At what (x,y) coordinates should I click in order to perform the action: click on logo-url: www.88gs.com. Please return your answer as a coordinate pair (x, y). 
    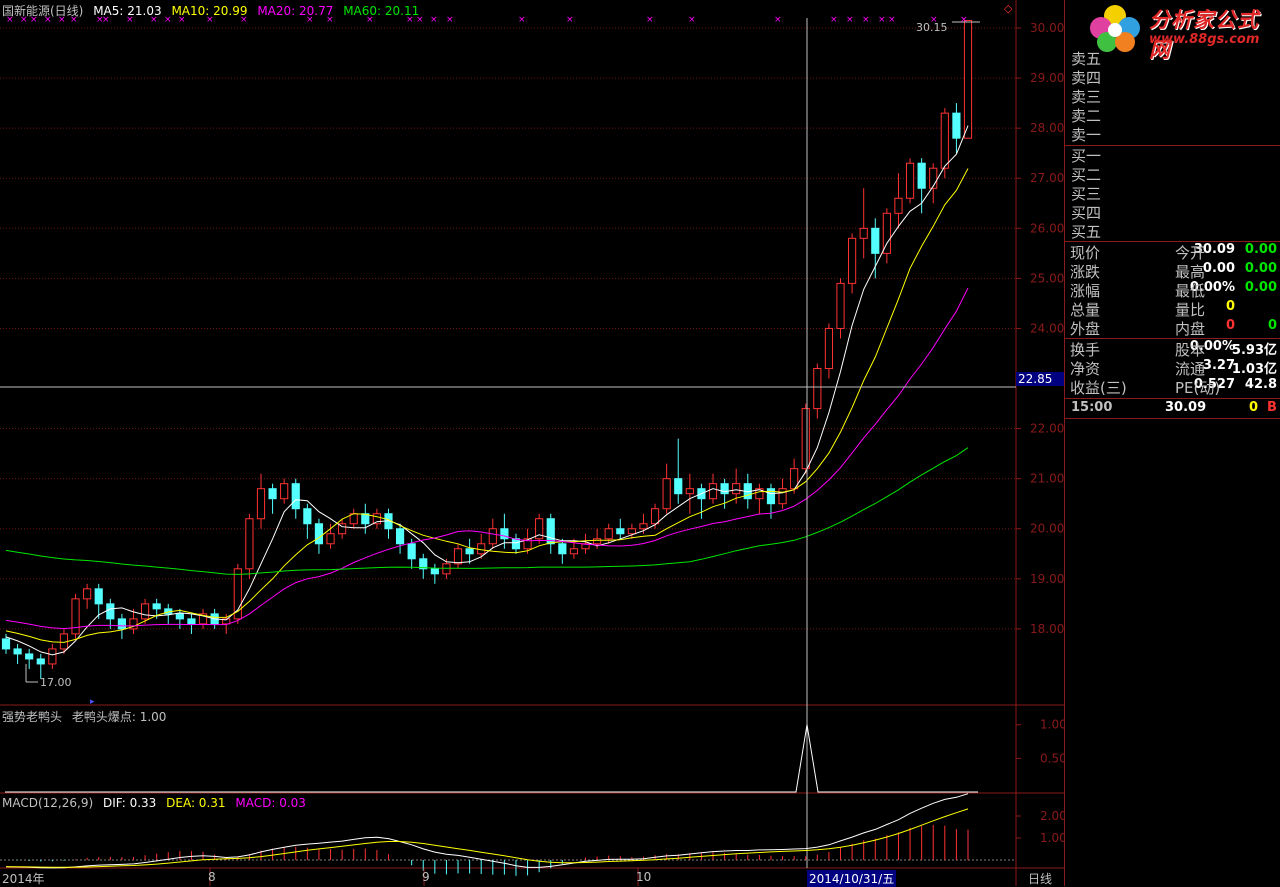
    Looking at the image, I should click on (1204, 39).